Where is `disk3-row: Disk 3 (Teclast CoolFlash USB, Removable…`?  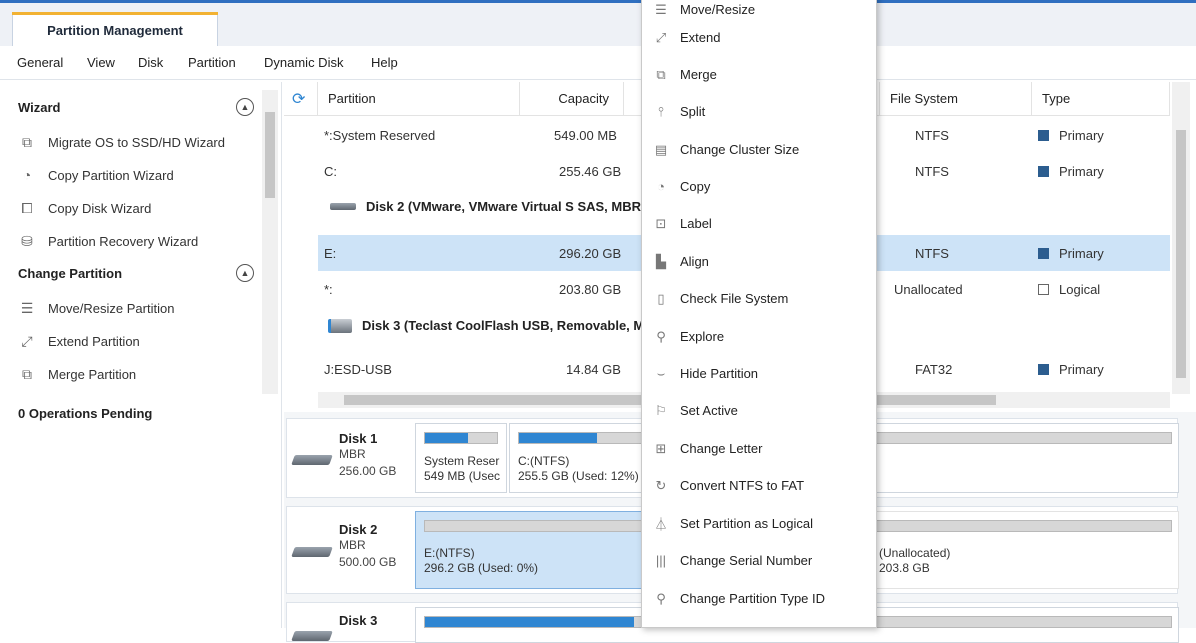
disk3-row: Disk 3 (Teclast CoolFlash USB, Removable… is located at coordinates (486, 325).